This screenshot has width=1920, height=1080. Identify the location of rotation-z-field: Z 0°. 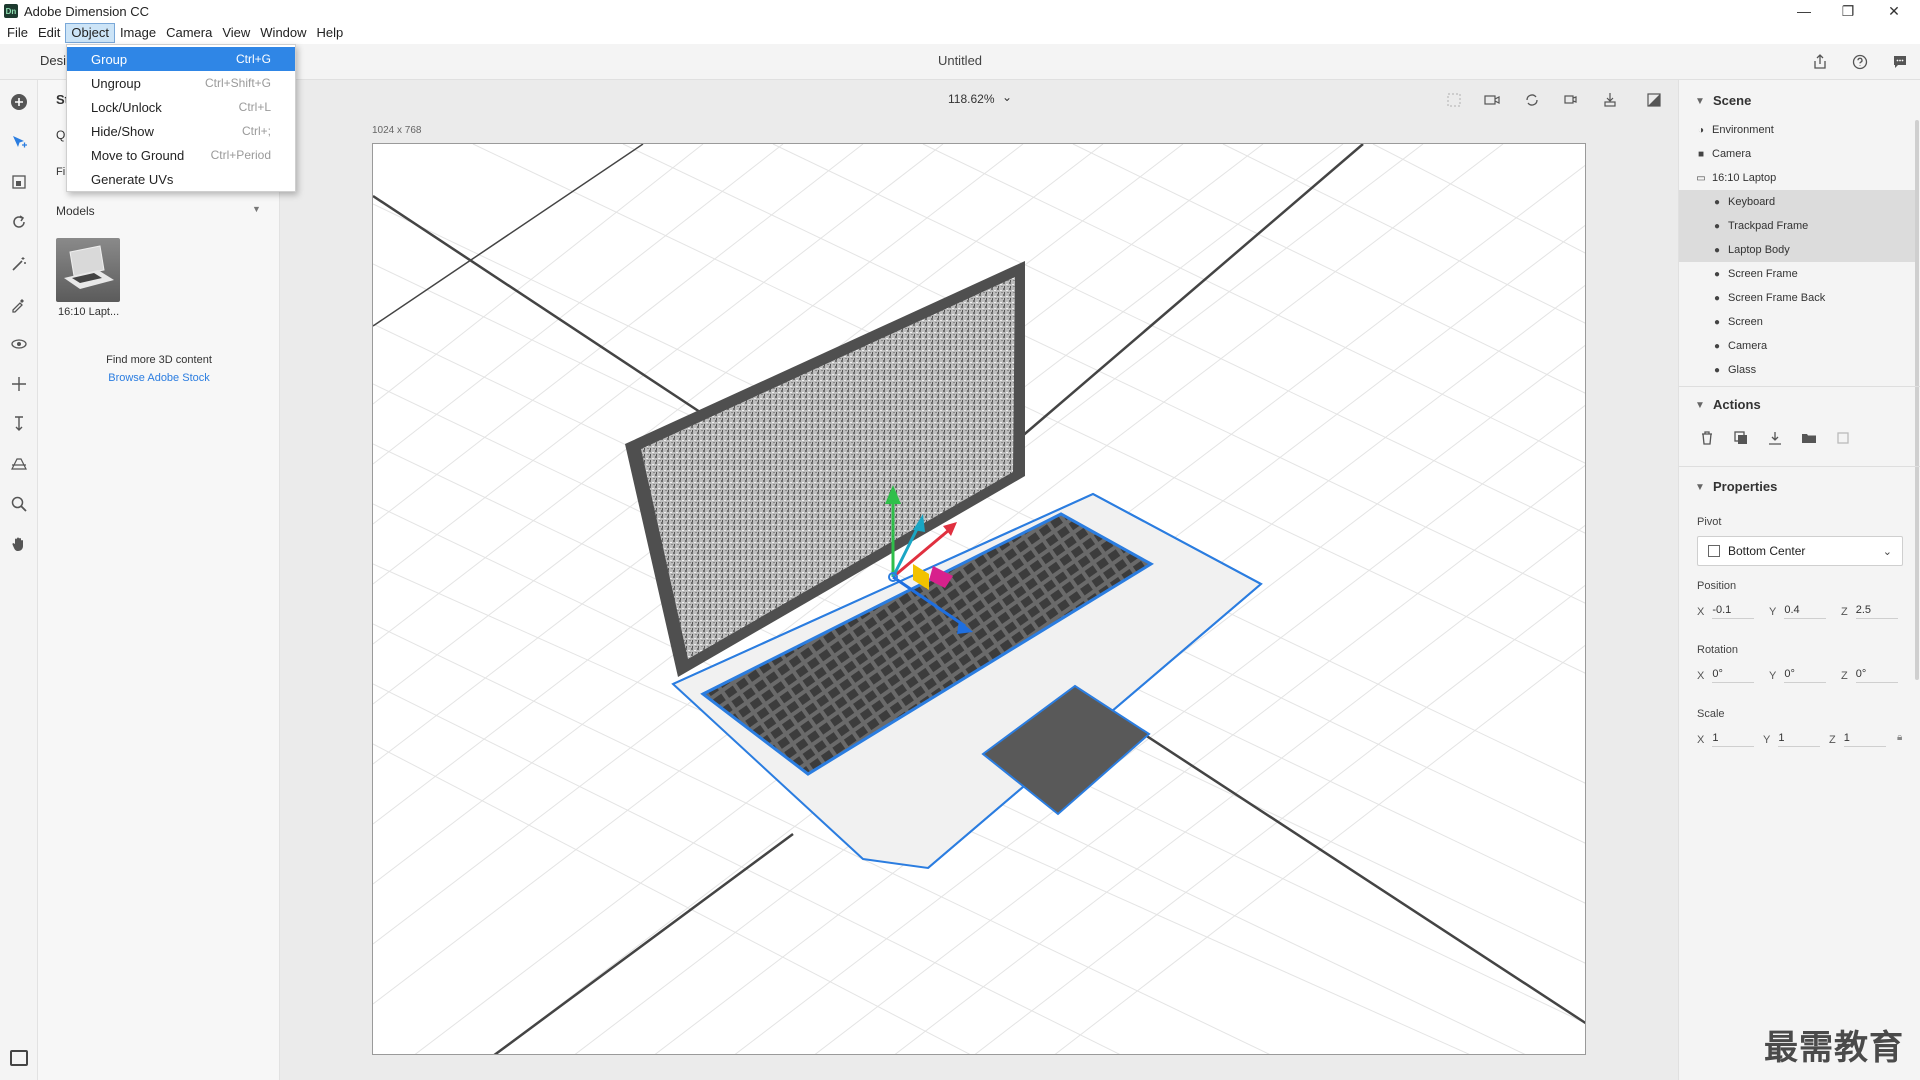
(1869, 675).